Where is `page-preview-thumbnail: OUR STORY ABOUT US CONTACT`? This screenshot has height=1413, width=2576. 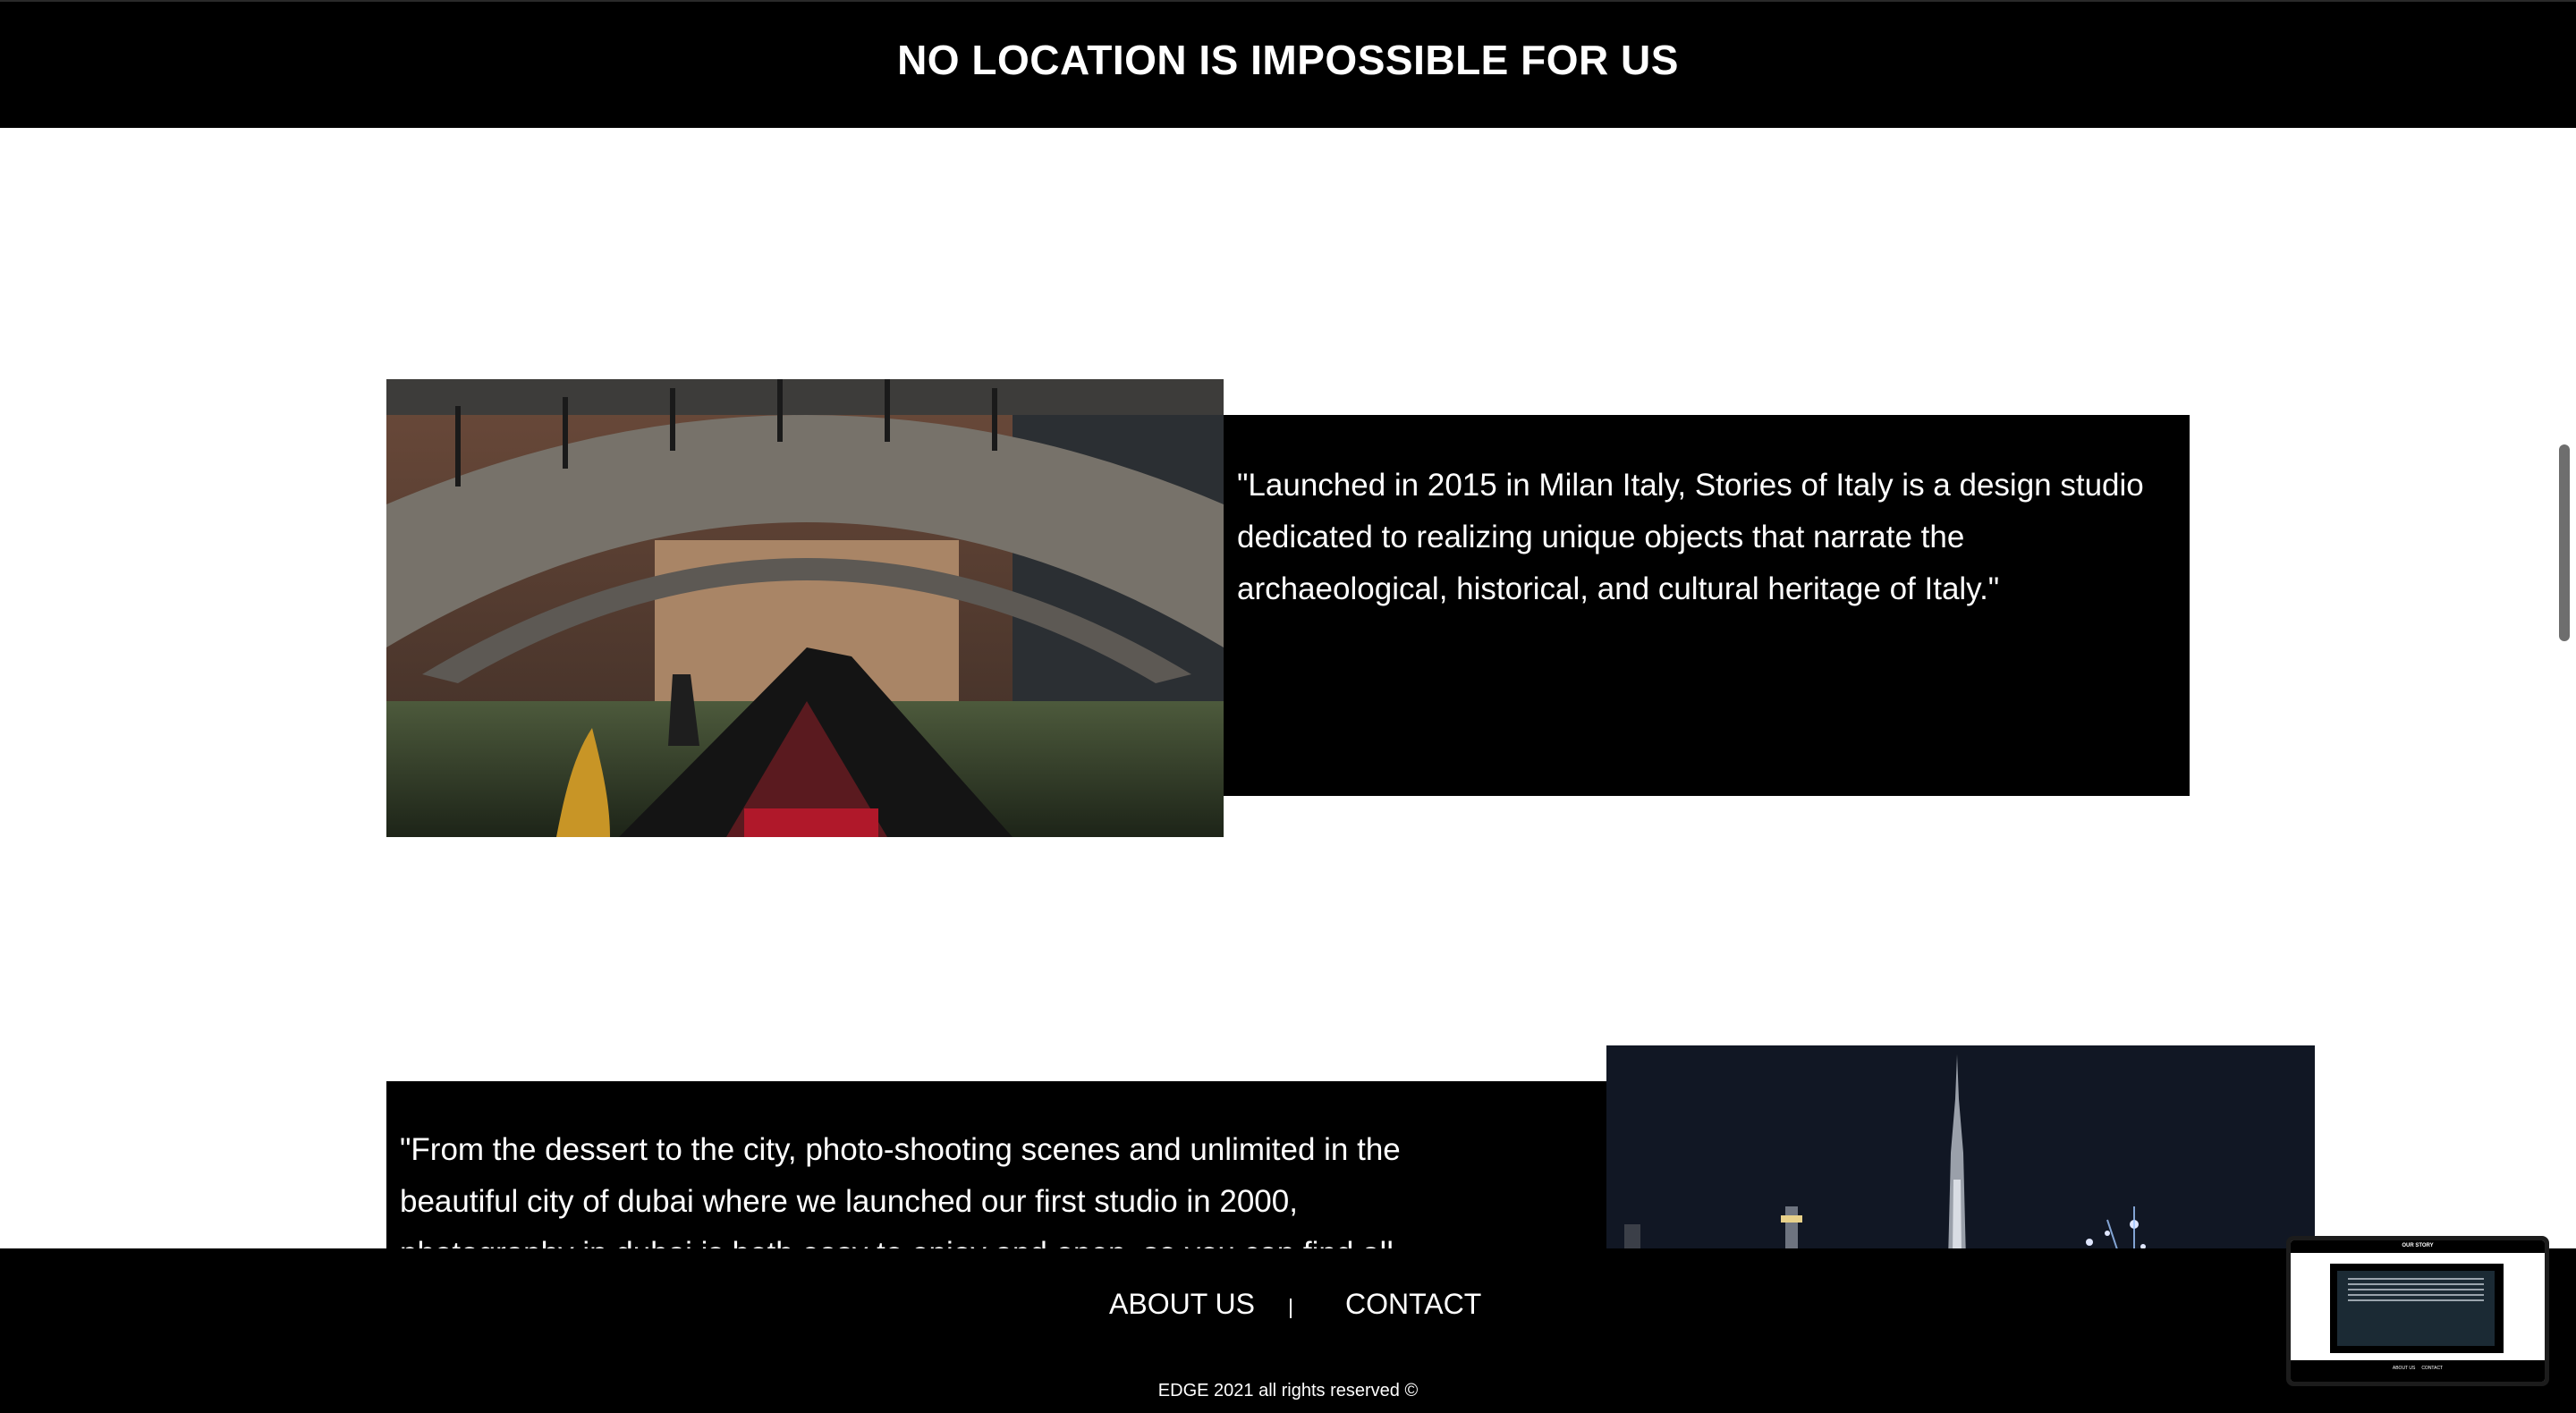
page-preview-thumbnail: OUR STORY ABOUT US CONTACT is located at coordinates (2417, 1311).